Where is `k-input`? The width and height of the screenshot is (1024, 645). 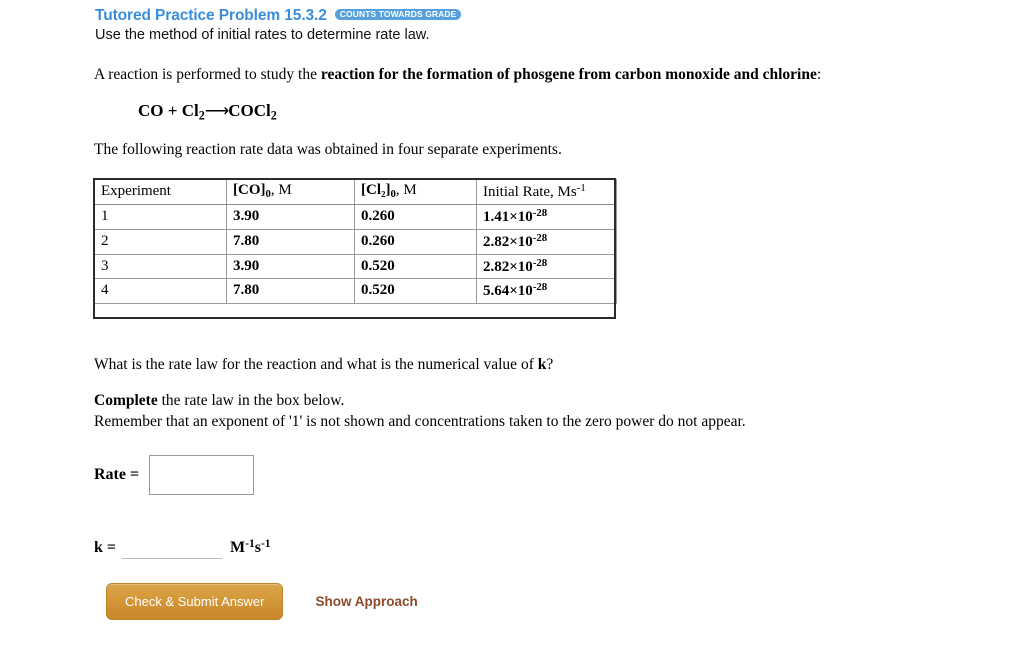
k-input is located at coordinates (172, 550).